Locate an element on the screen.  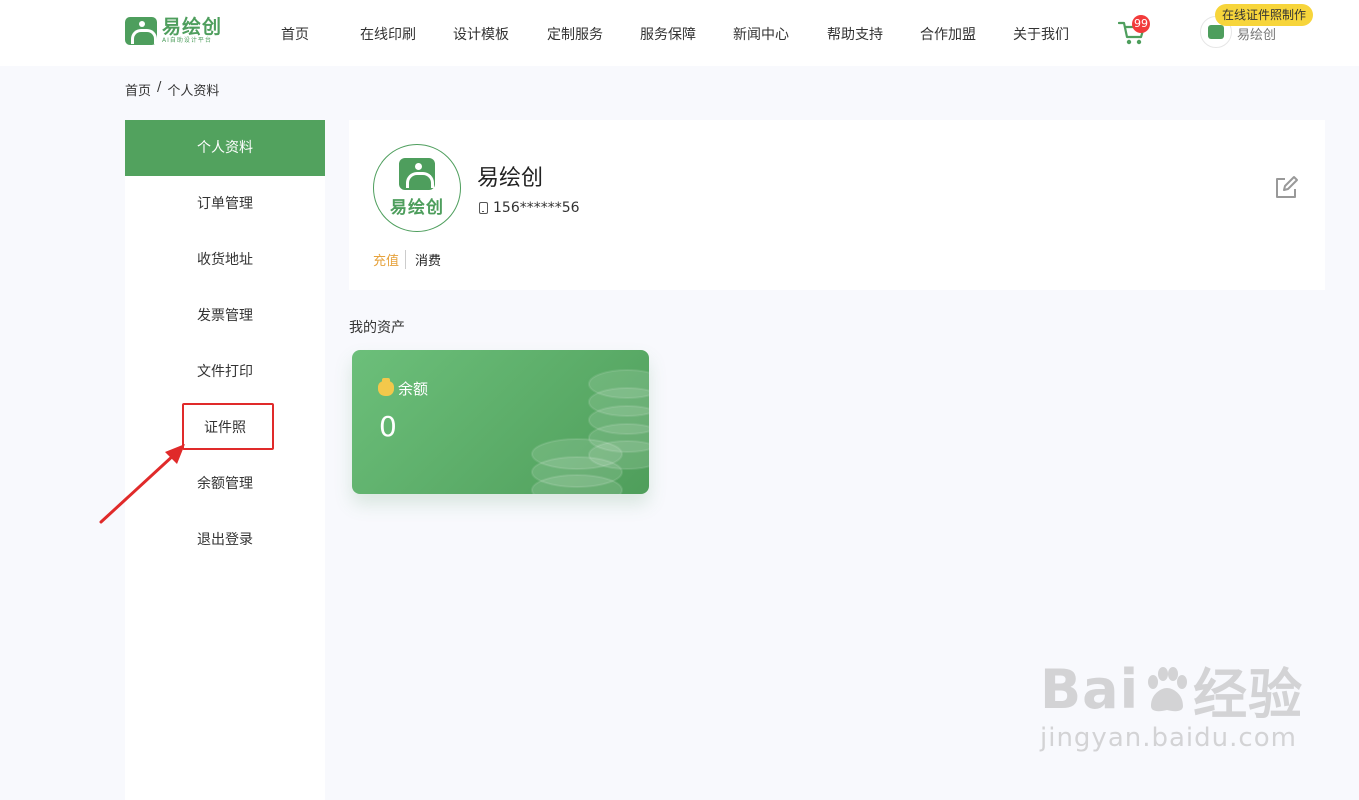
breadcrumb-current: 个人资料 is located at coordinates (193, 91).